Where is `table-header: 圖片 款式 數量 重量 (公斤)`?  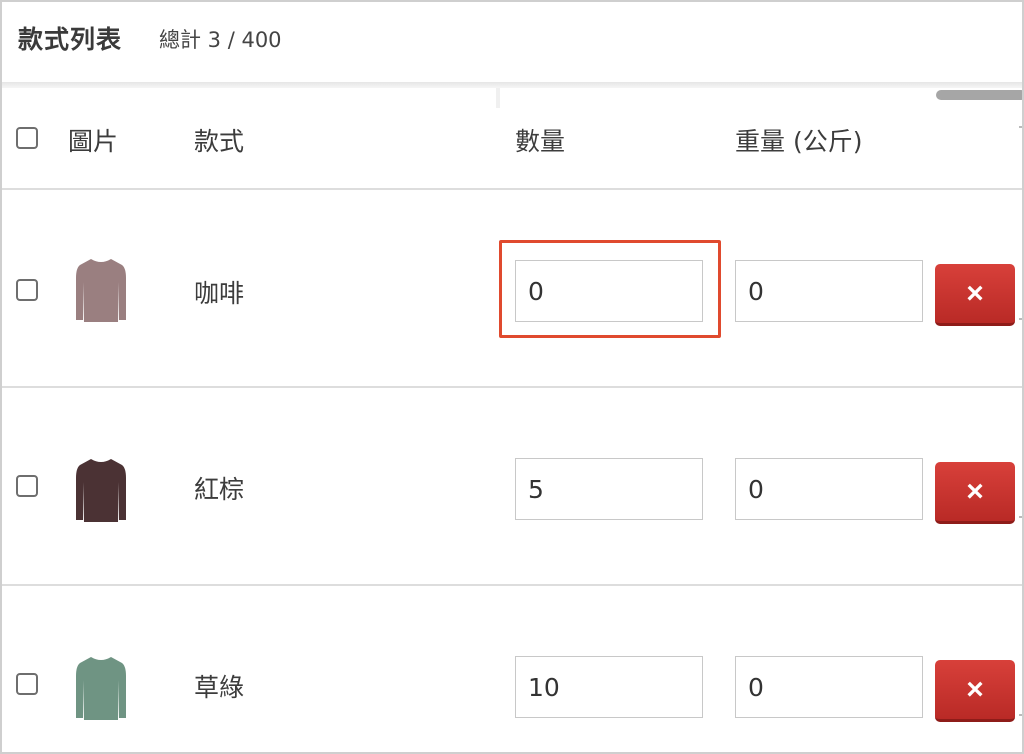 table-header: 圖片 款式 數量 重量 (公斤) is located at coordinates (512, 138).